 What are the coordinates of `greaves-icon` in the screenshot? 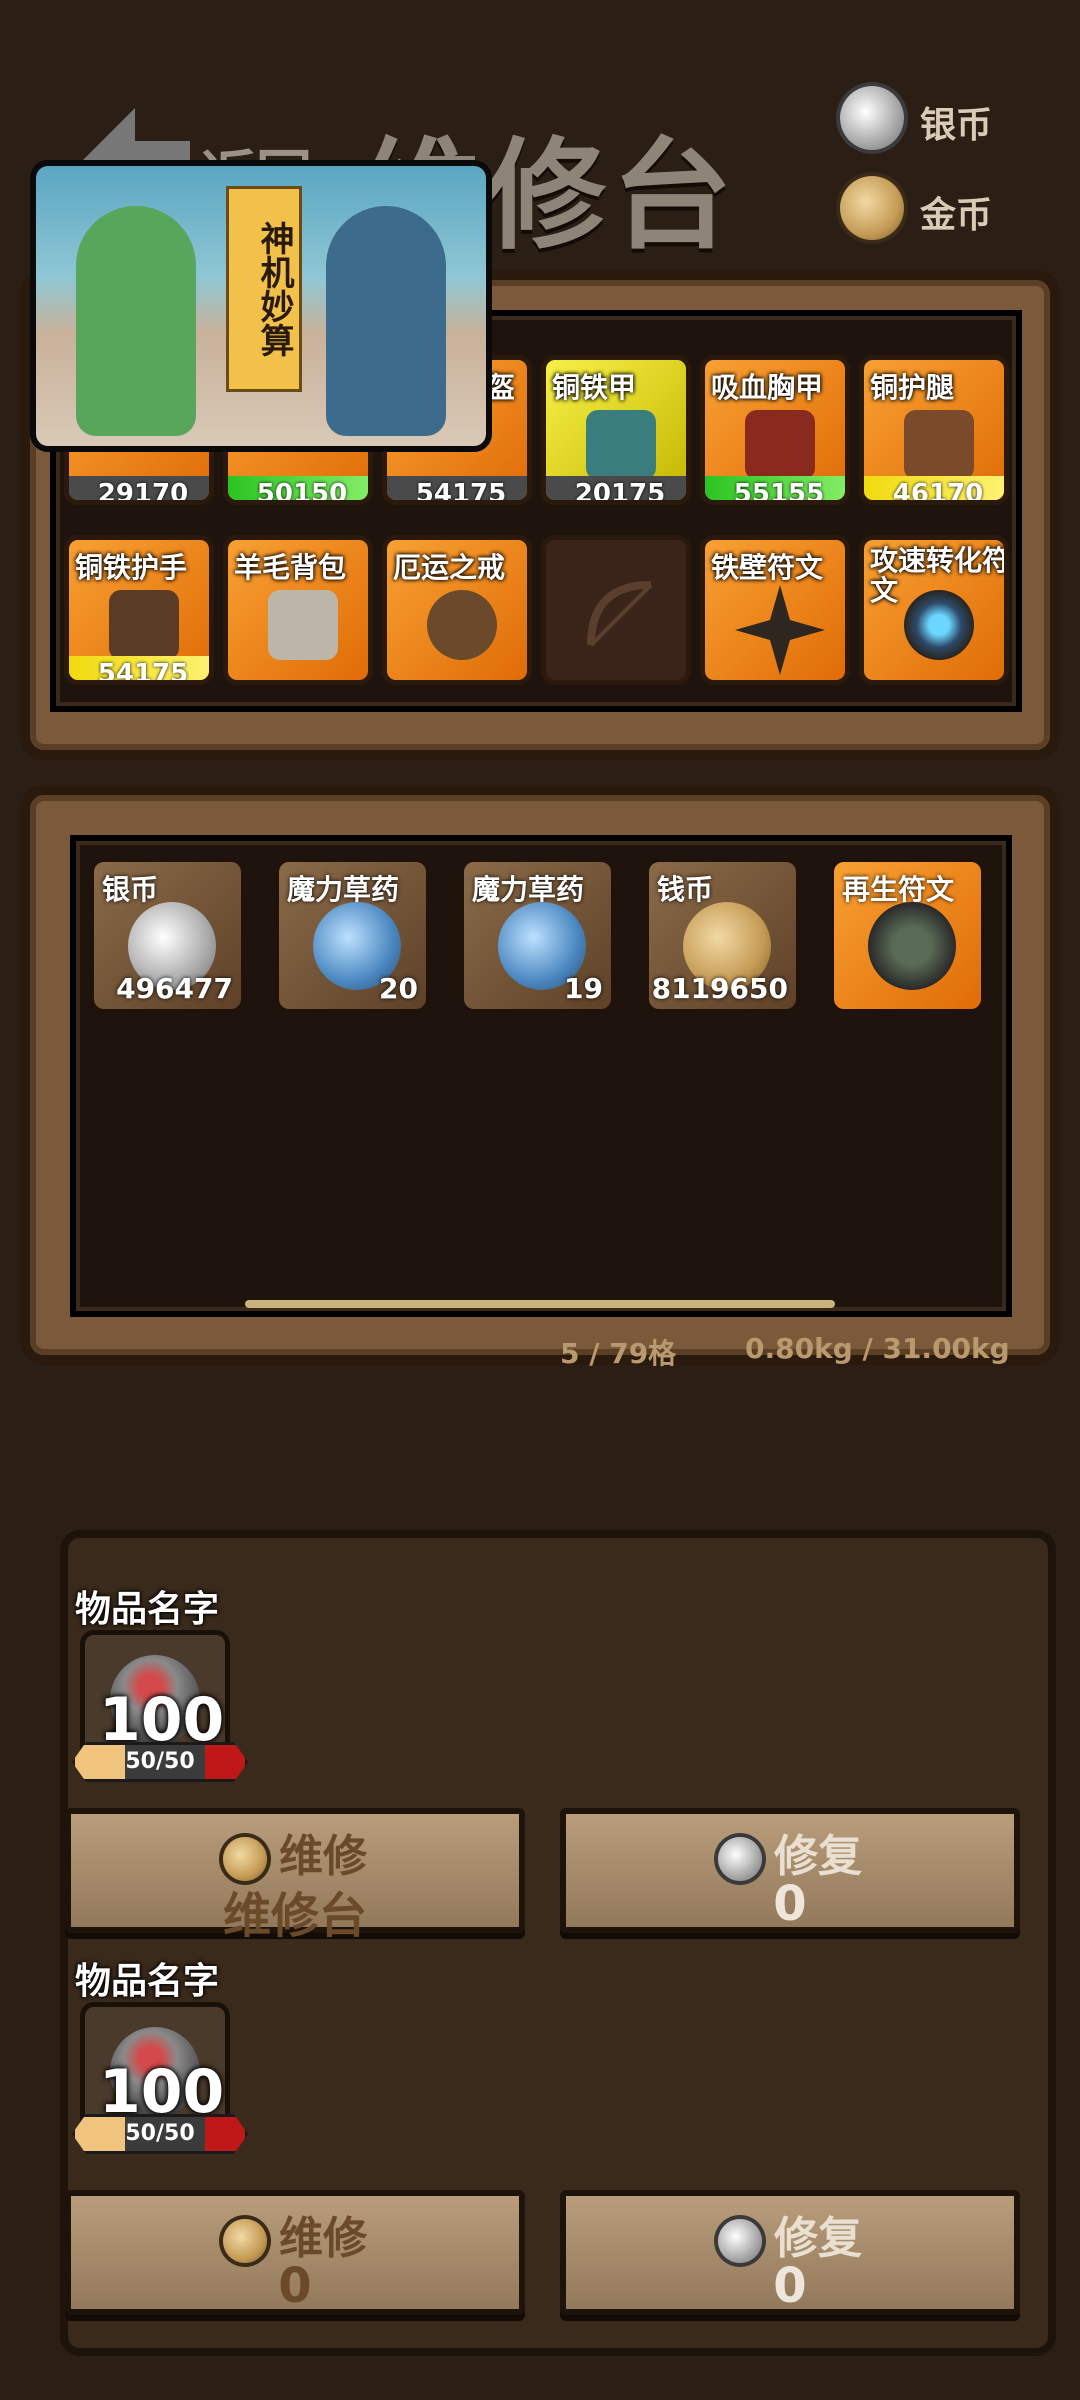 It's located at (939, 445).